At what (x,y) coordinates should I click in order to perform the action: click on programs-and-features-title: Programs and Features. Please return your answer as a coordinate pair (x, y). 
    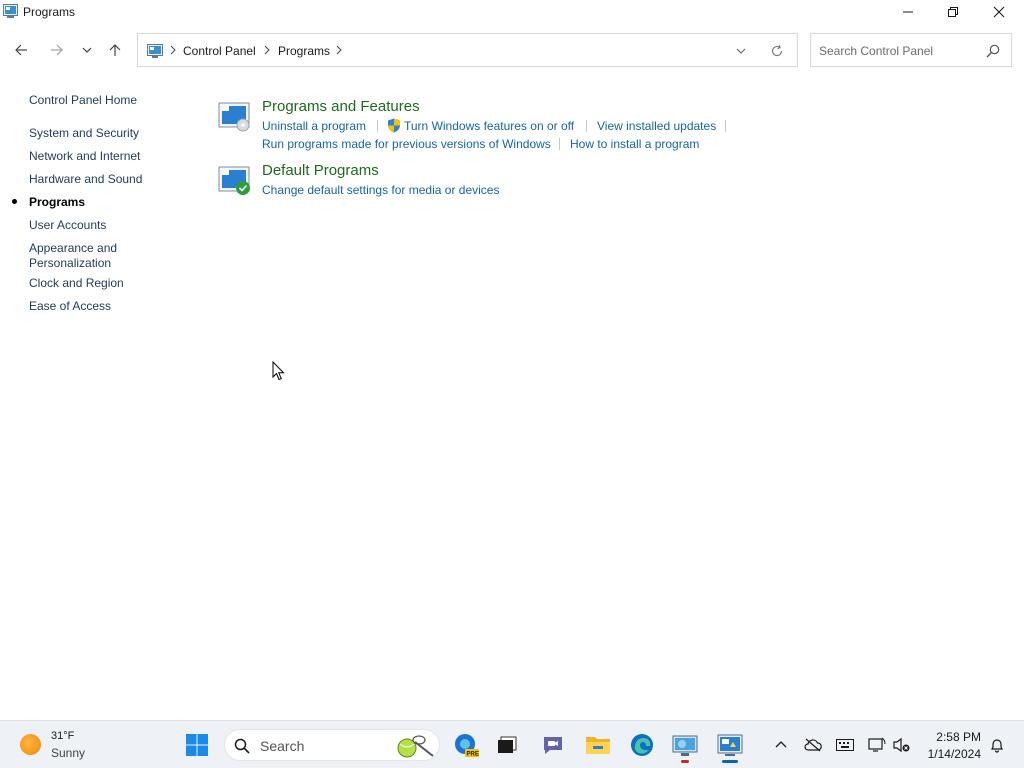
    Looking at the image, I should click on (341, 106).